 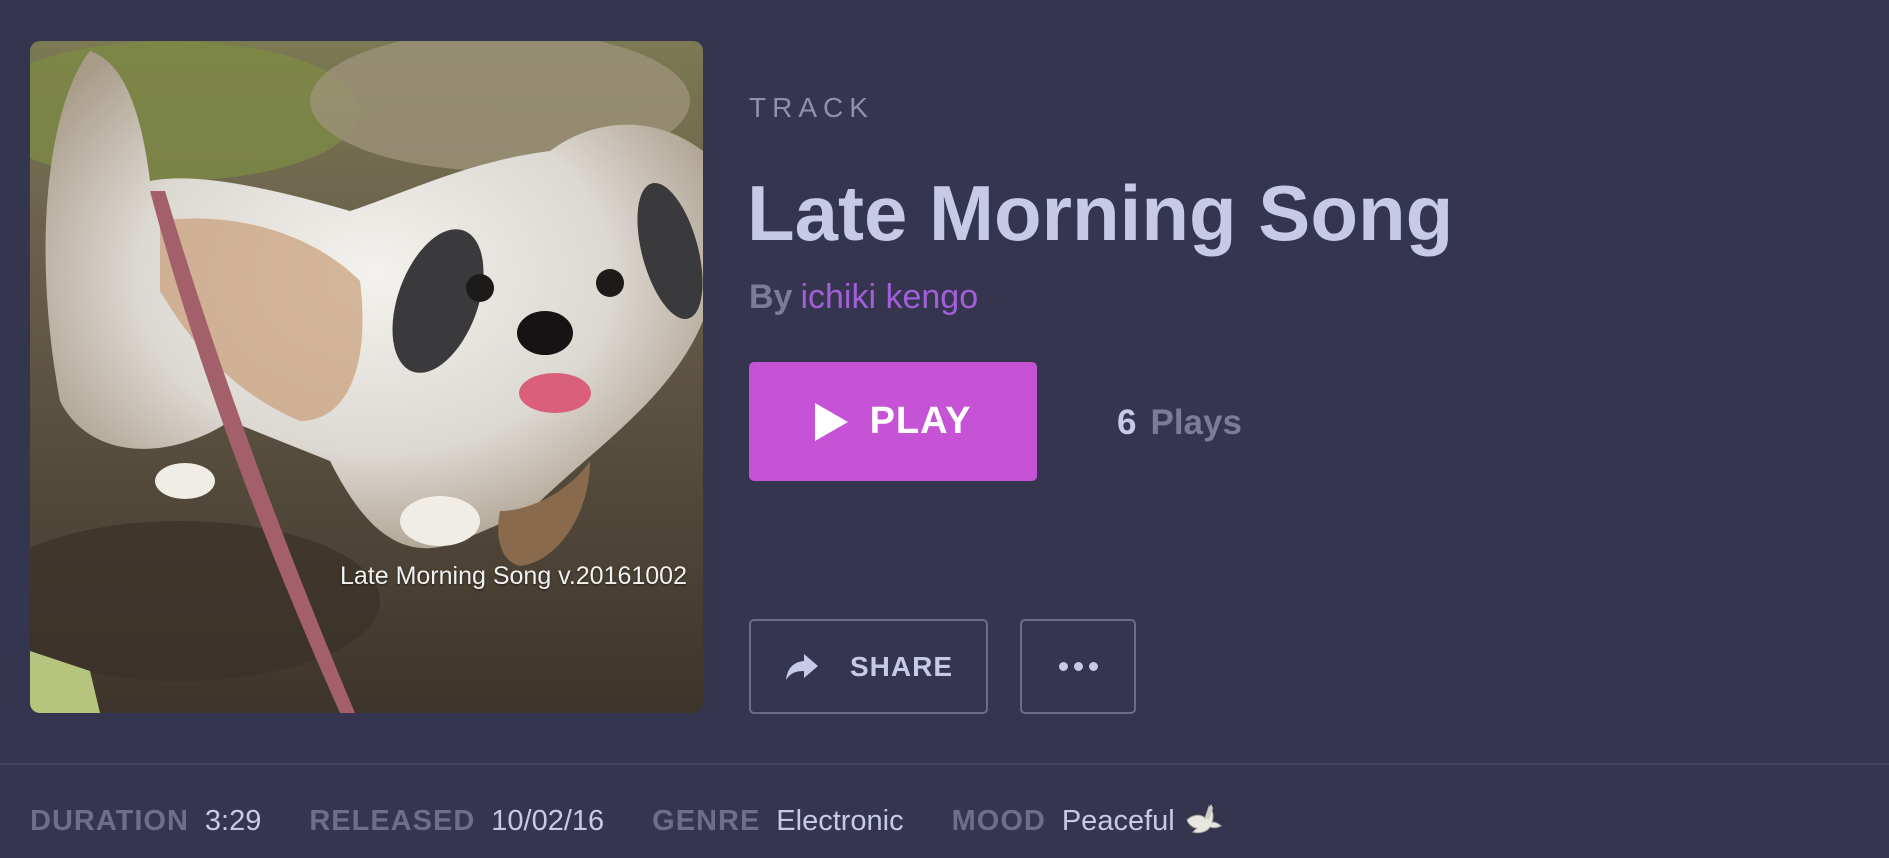 What do you see at coordinates (548, 821) in the screenshot?
I see `released-value: 10/02/16` at bounding box center [548, 821].